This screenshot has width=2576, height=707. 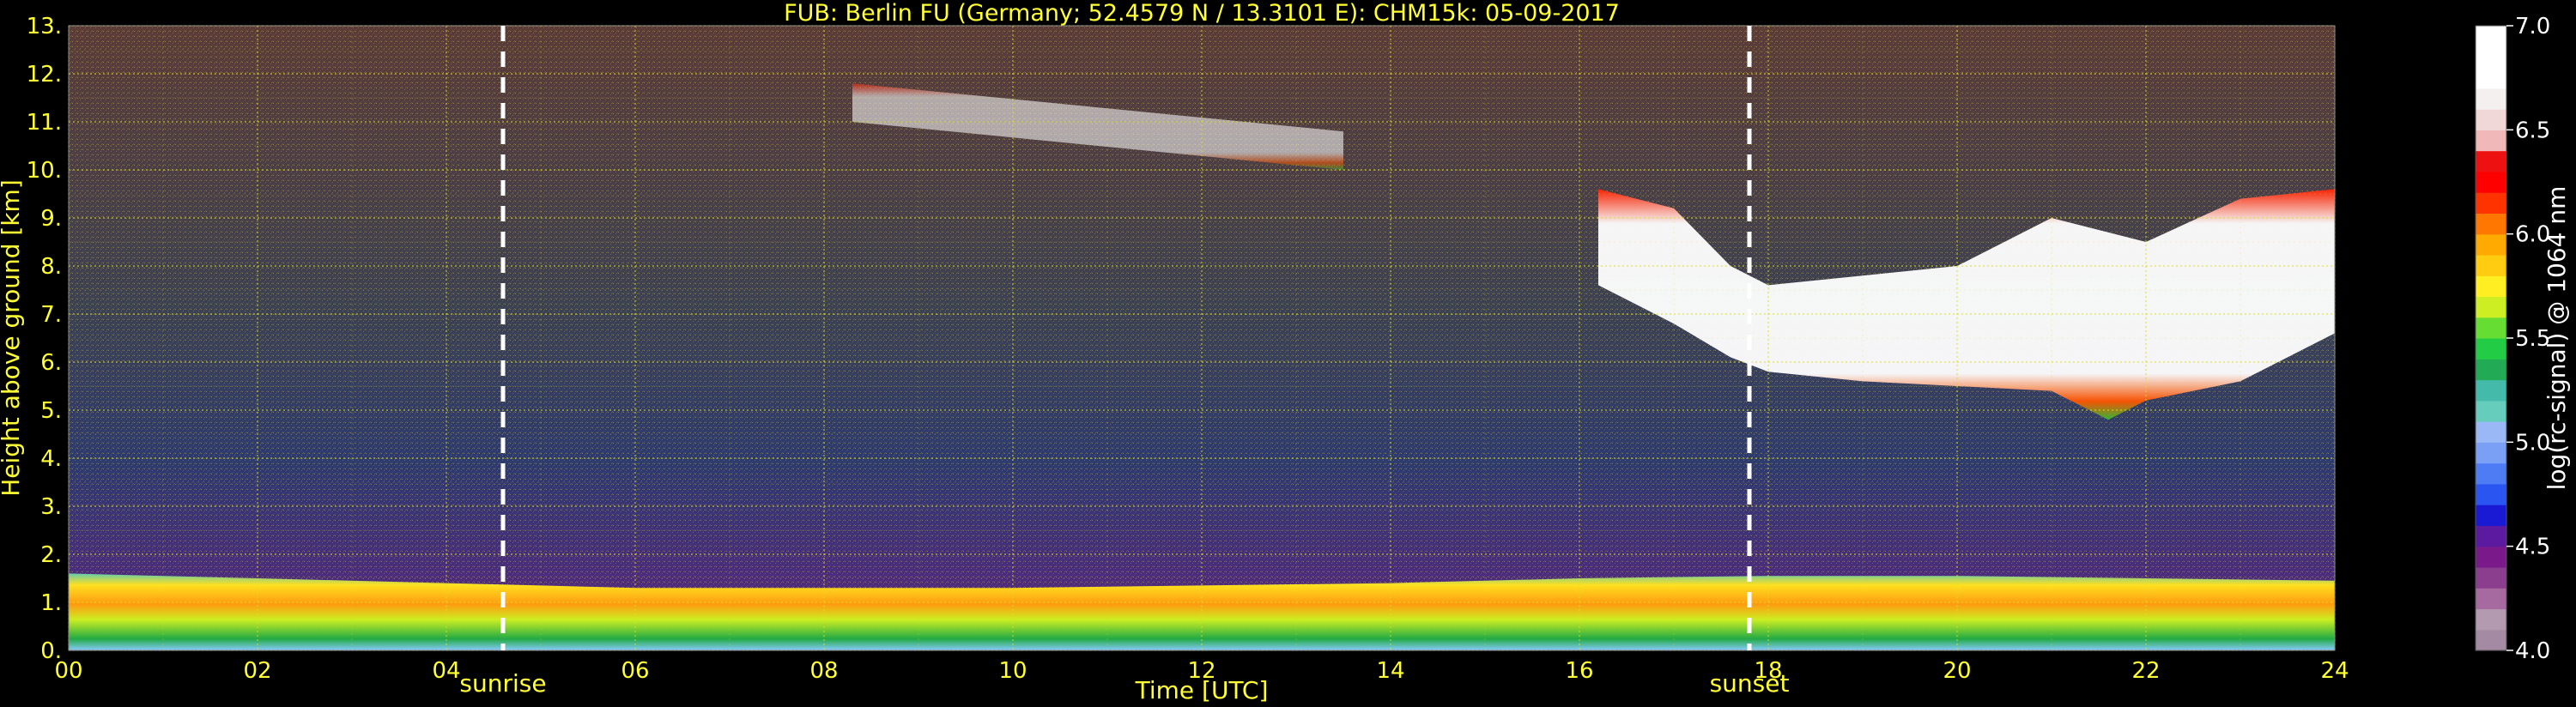 What do you see at coordinates (1390, 671) in the screenshot?
I see `x-tick-label: 14` at bounding box center [1390, 671].